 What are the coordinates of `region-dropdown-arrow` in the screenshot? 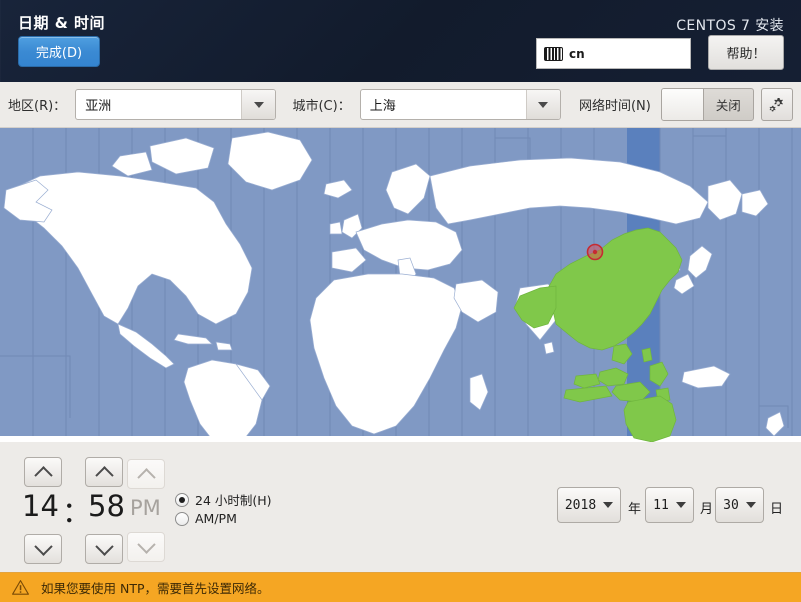 It's located at (258, 104).